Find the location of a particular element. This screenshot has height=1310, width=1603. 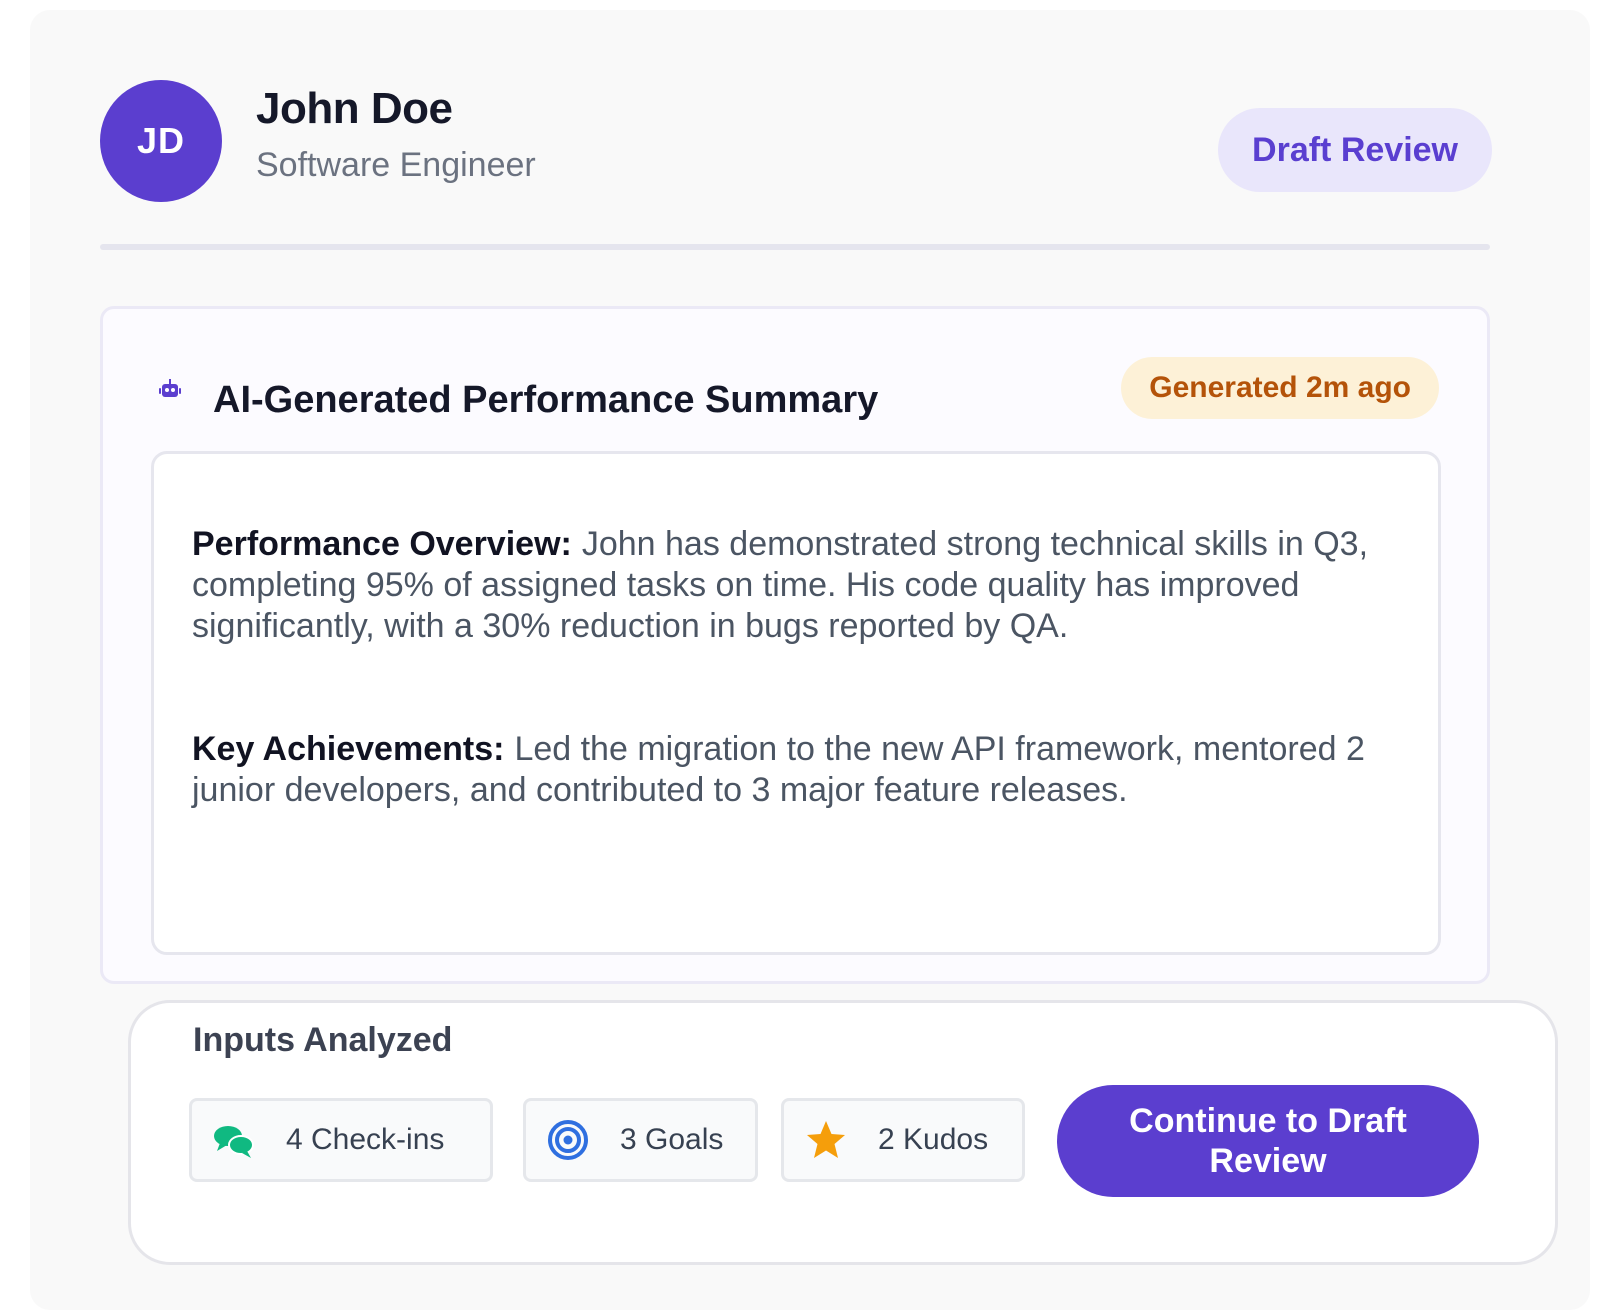

inputs-title: Inputs Analyzed is located at coordinates (323, 1040).